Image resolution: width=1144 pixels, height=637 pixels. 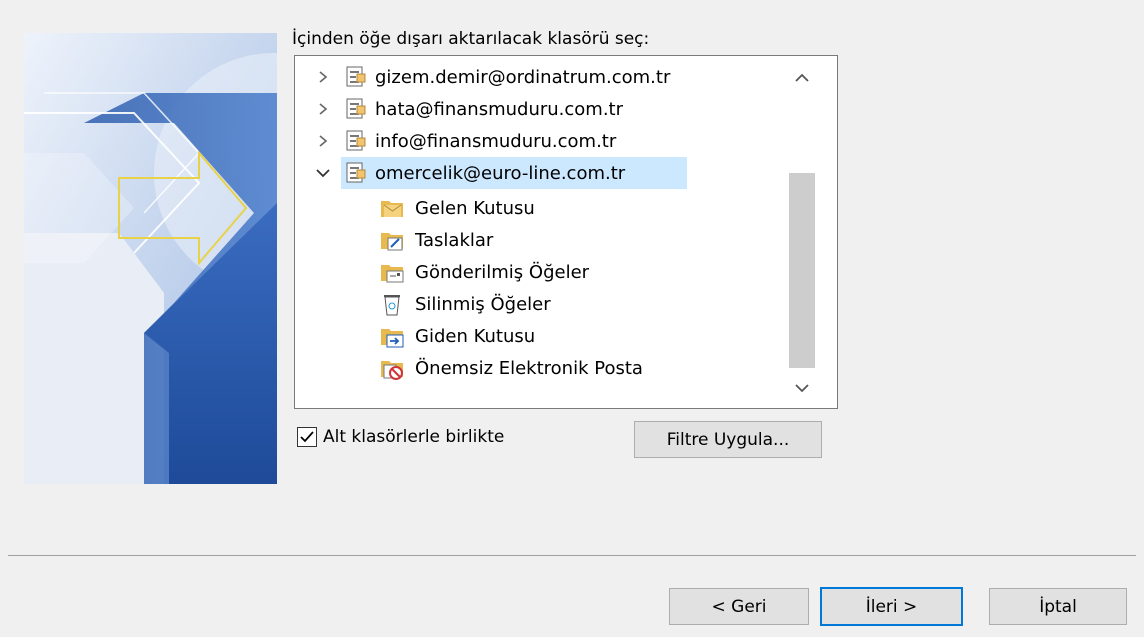 What do you see at coordinates (392, 338) in the screenshot?
I see `outbox-icon` at bounding box center [392, 338].